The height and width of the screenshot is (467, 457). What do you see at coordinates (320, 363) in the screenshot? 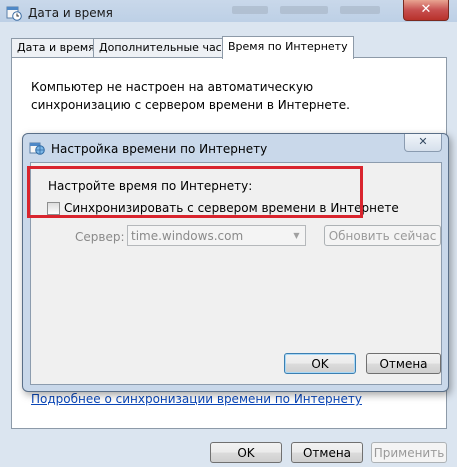
I see `dialog-ok-button: OK` at bounding box center [320, 363].